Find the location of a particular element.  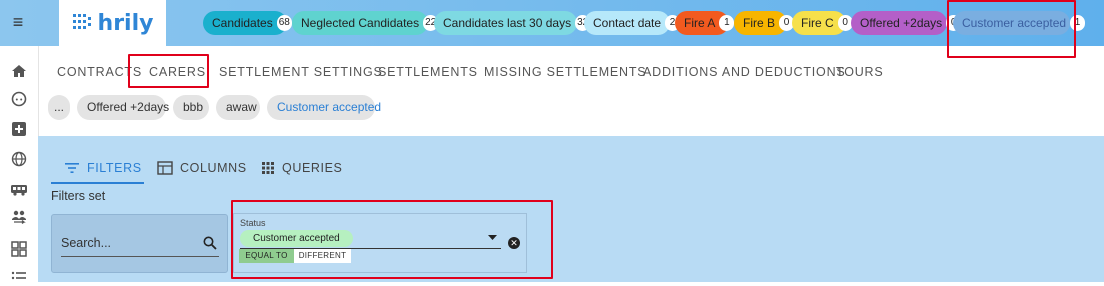

highlight-box-customer-accepted is located at coordinates (1011, 29).